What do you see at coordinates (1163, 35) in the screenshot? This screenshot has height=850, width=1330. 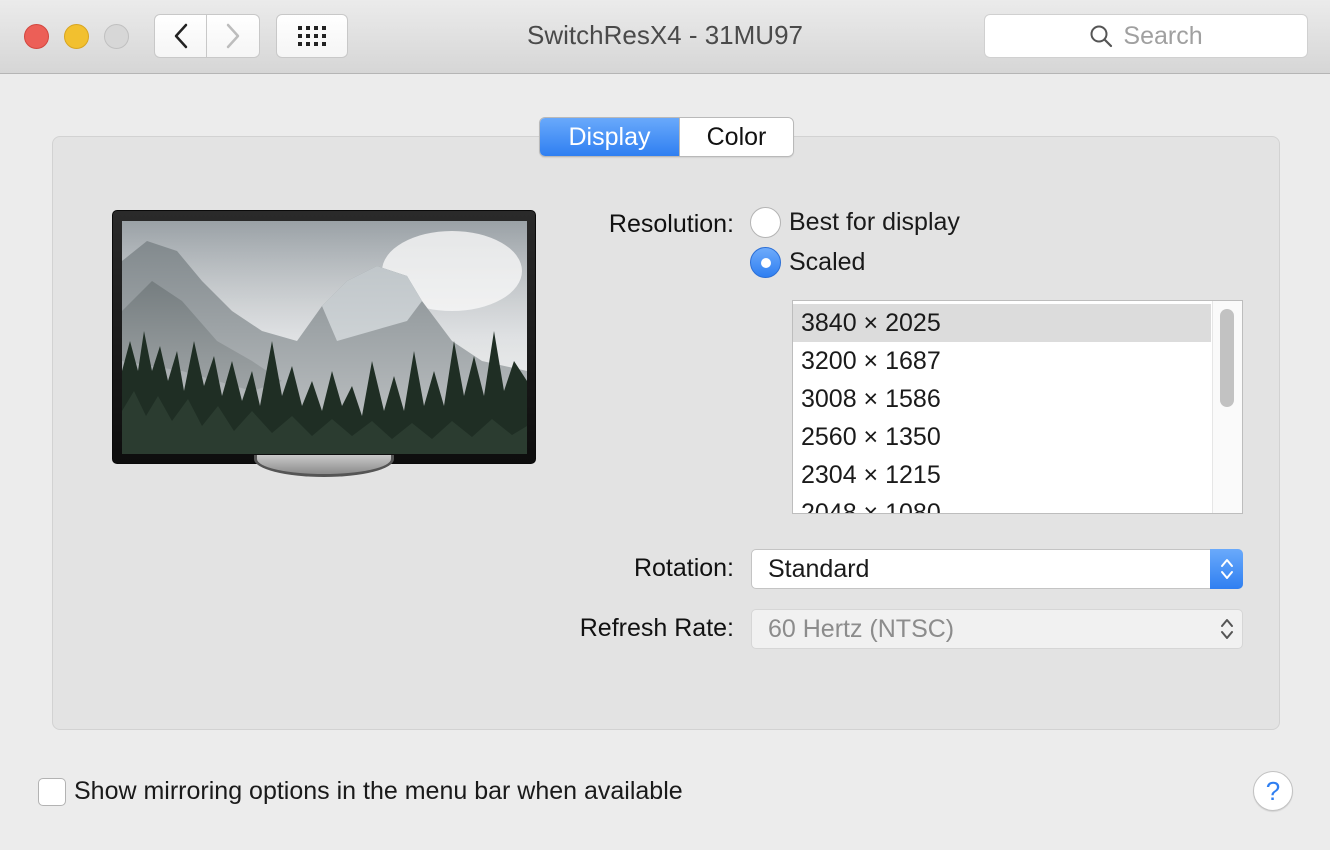 I see `search-placeholder: Search` at bounding box center [1163, 35].